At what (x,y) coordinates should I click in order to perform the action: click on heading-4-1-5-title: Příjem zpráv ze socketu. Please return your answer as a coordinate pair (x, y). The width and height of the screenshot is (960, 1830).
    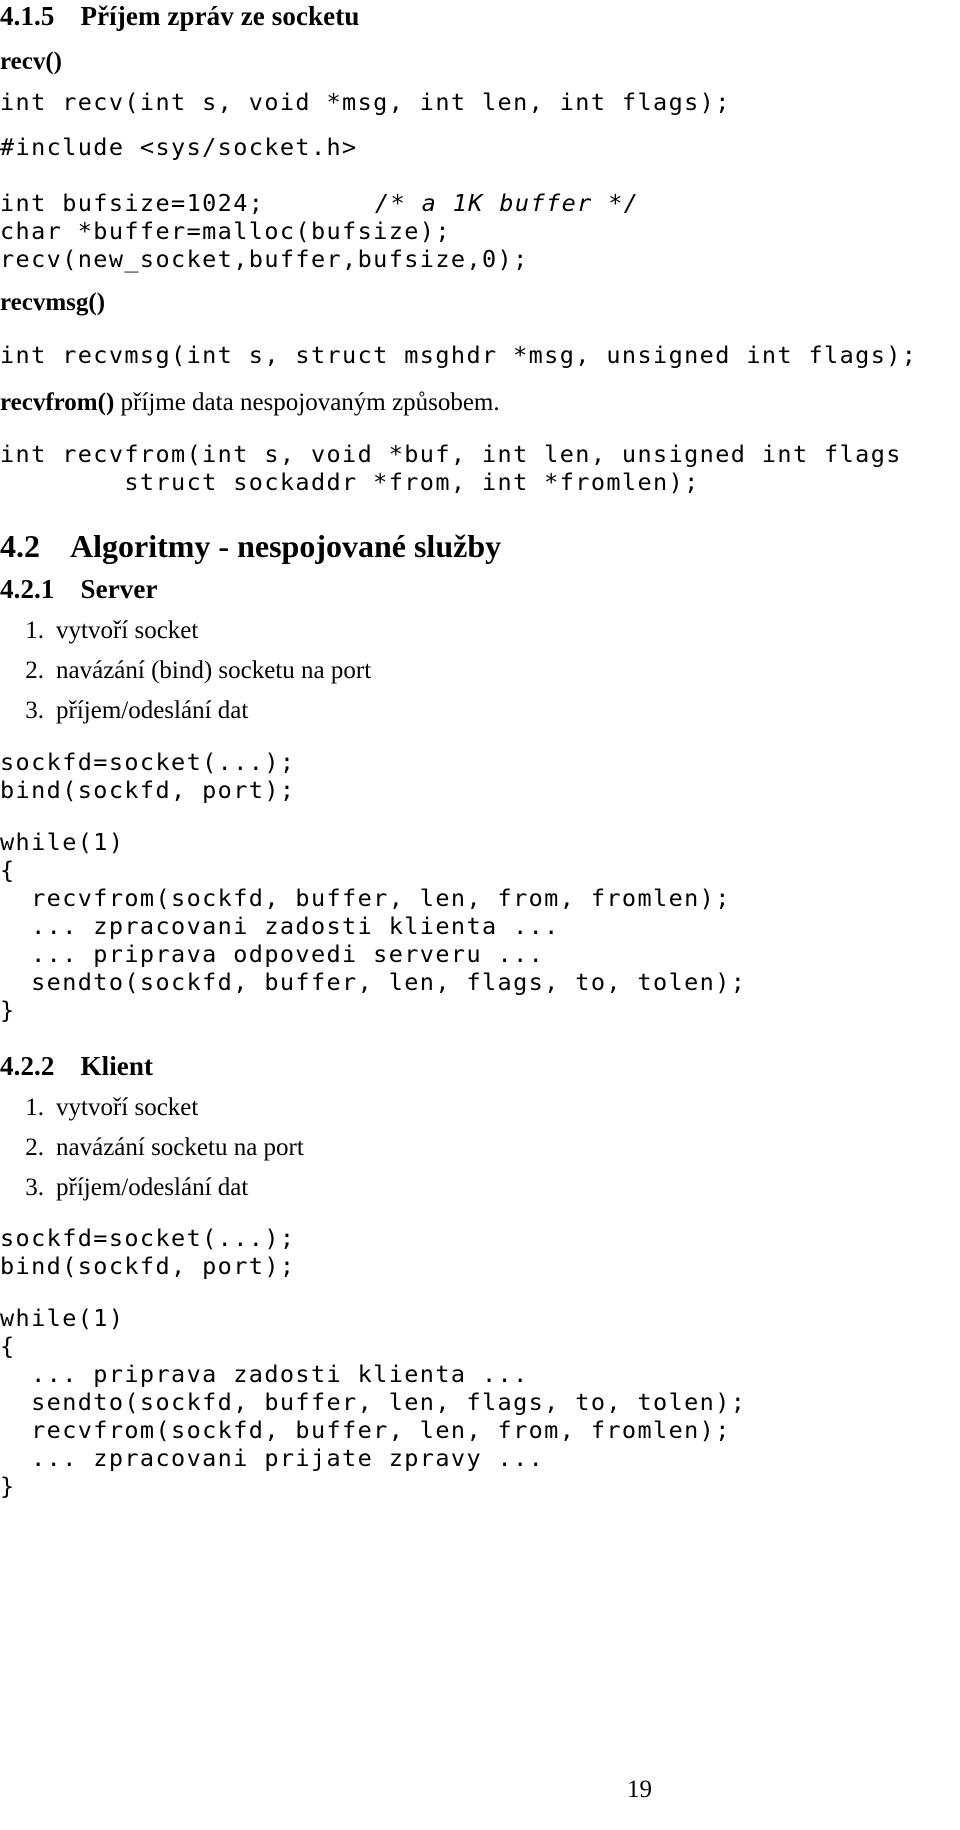
    Looking at the image, I should click on (220, 16).